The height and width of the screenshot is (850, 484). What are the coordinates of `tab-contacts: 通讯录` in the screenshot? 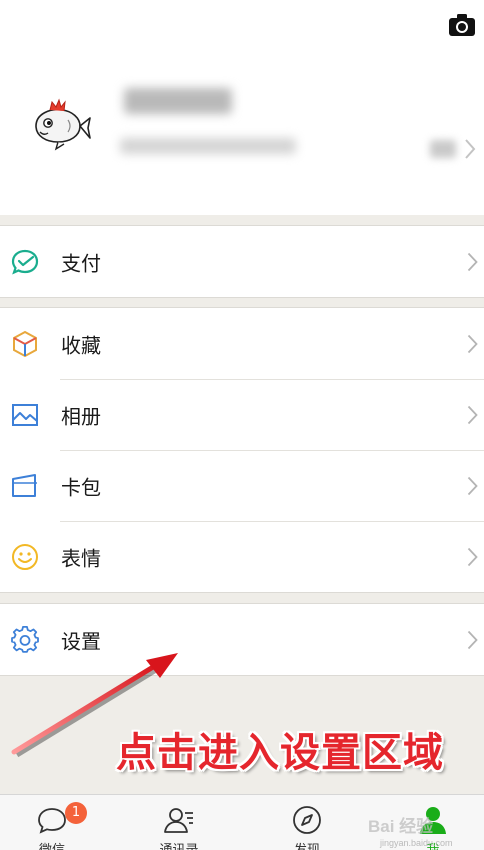 It's located at (179, 822).